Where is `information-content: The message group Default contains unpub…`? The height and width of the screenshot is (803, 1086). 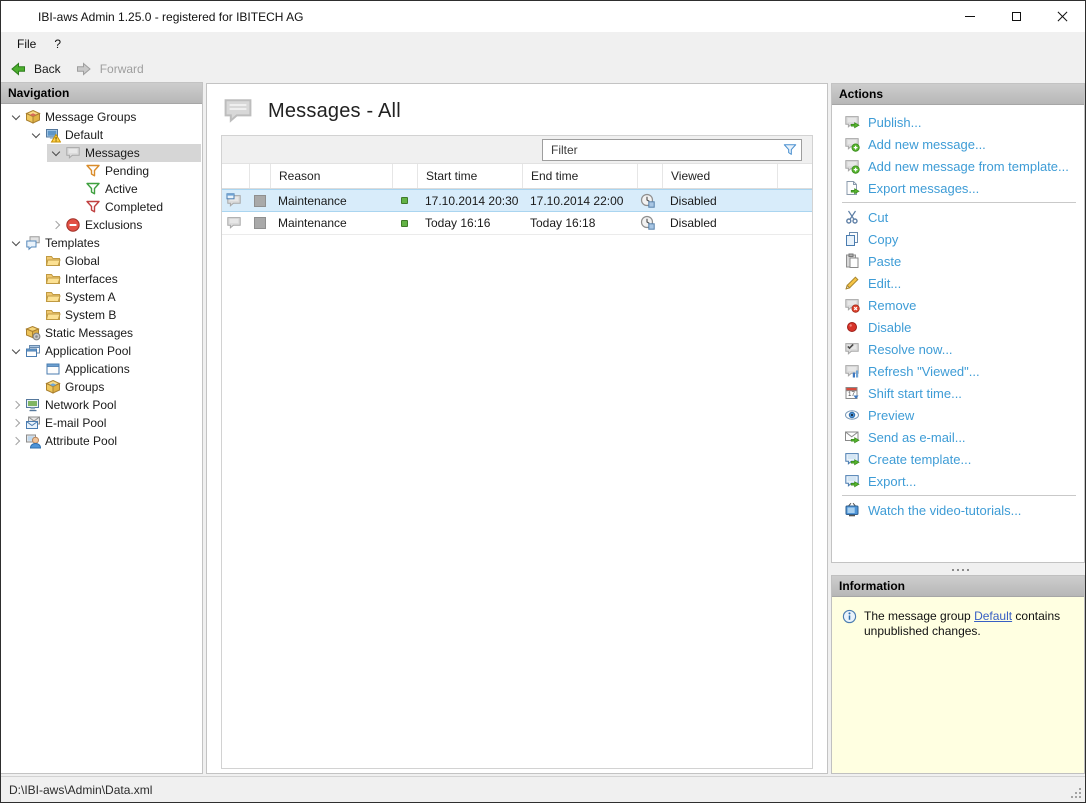 information-content: The message group Default contains unpub… is located at coordinates (958, 685).